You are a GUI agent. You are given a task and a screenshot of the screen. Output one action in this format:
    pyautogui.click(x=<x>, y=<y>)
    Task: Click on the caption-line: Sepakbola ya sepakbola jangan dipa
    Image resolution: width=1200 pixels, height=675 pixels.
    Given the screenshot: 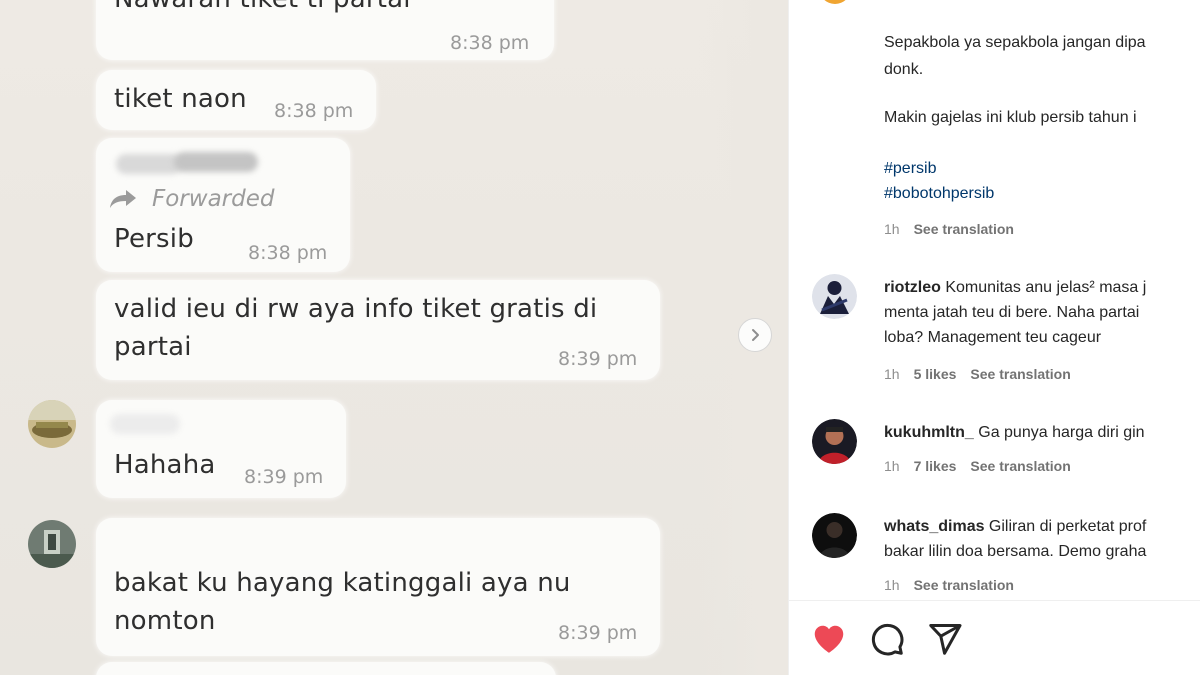 What is the action you would take?
    pyautogui.click(x=1015, y=42)
    